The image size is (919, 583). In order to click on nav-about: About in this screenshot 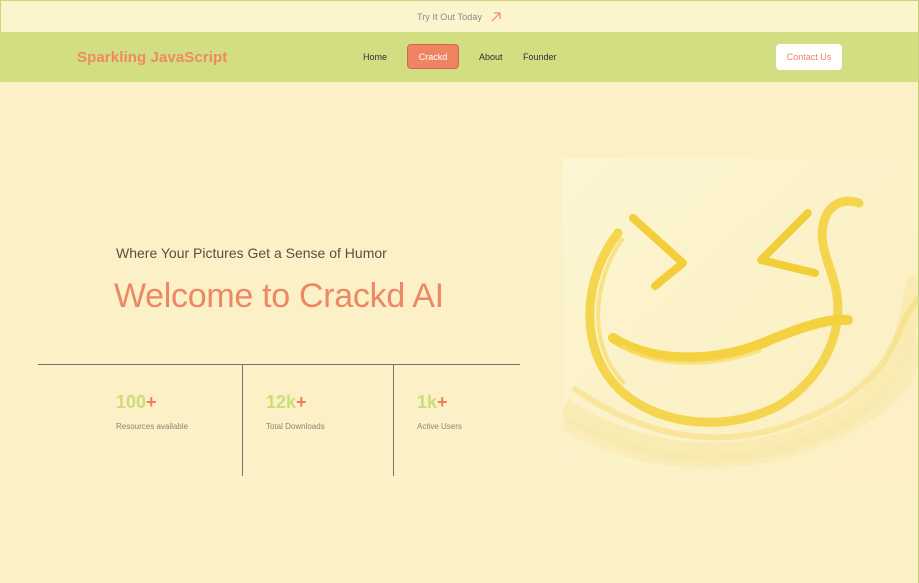, I will do `click(491, 57)`.